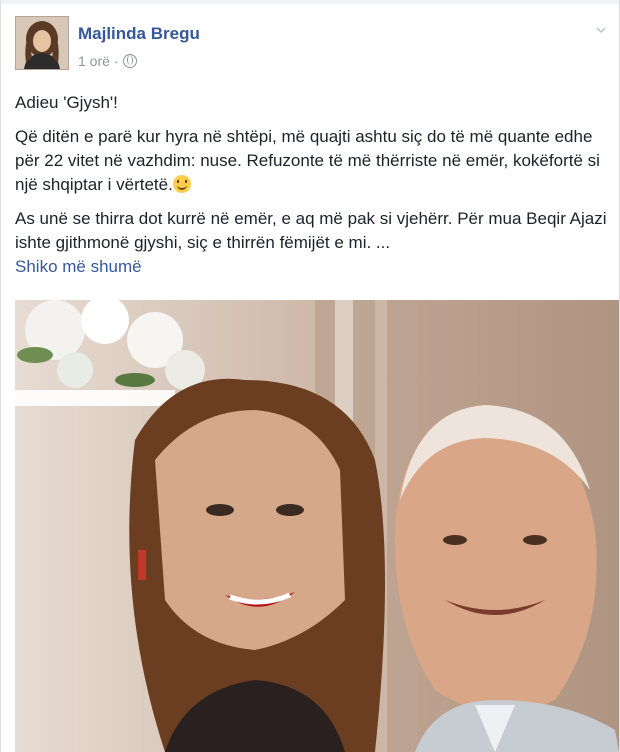 This screenshot has width=620, height=752. Describe the element at coordinates (78, 266) in the screenshot. I see `see-more-link: Shiko më shumë` at that location.